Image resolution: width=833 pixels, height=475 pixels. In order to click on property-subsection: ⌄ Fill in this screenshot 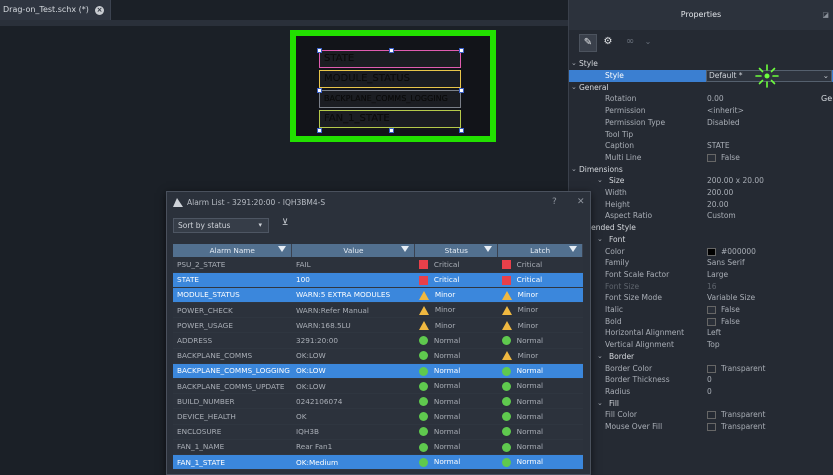, I will do `click(701, 403)`.